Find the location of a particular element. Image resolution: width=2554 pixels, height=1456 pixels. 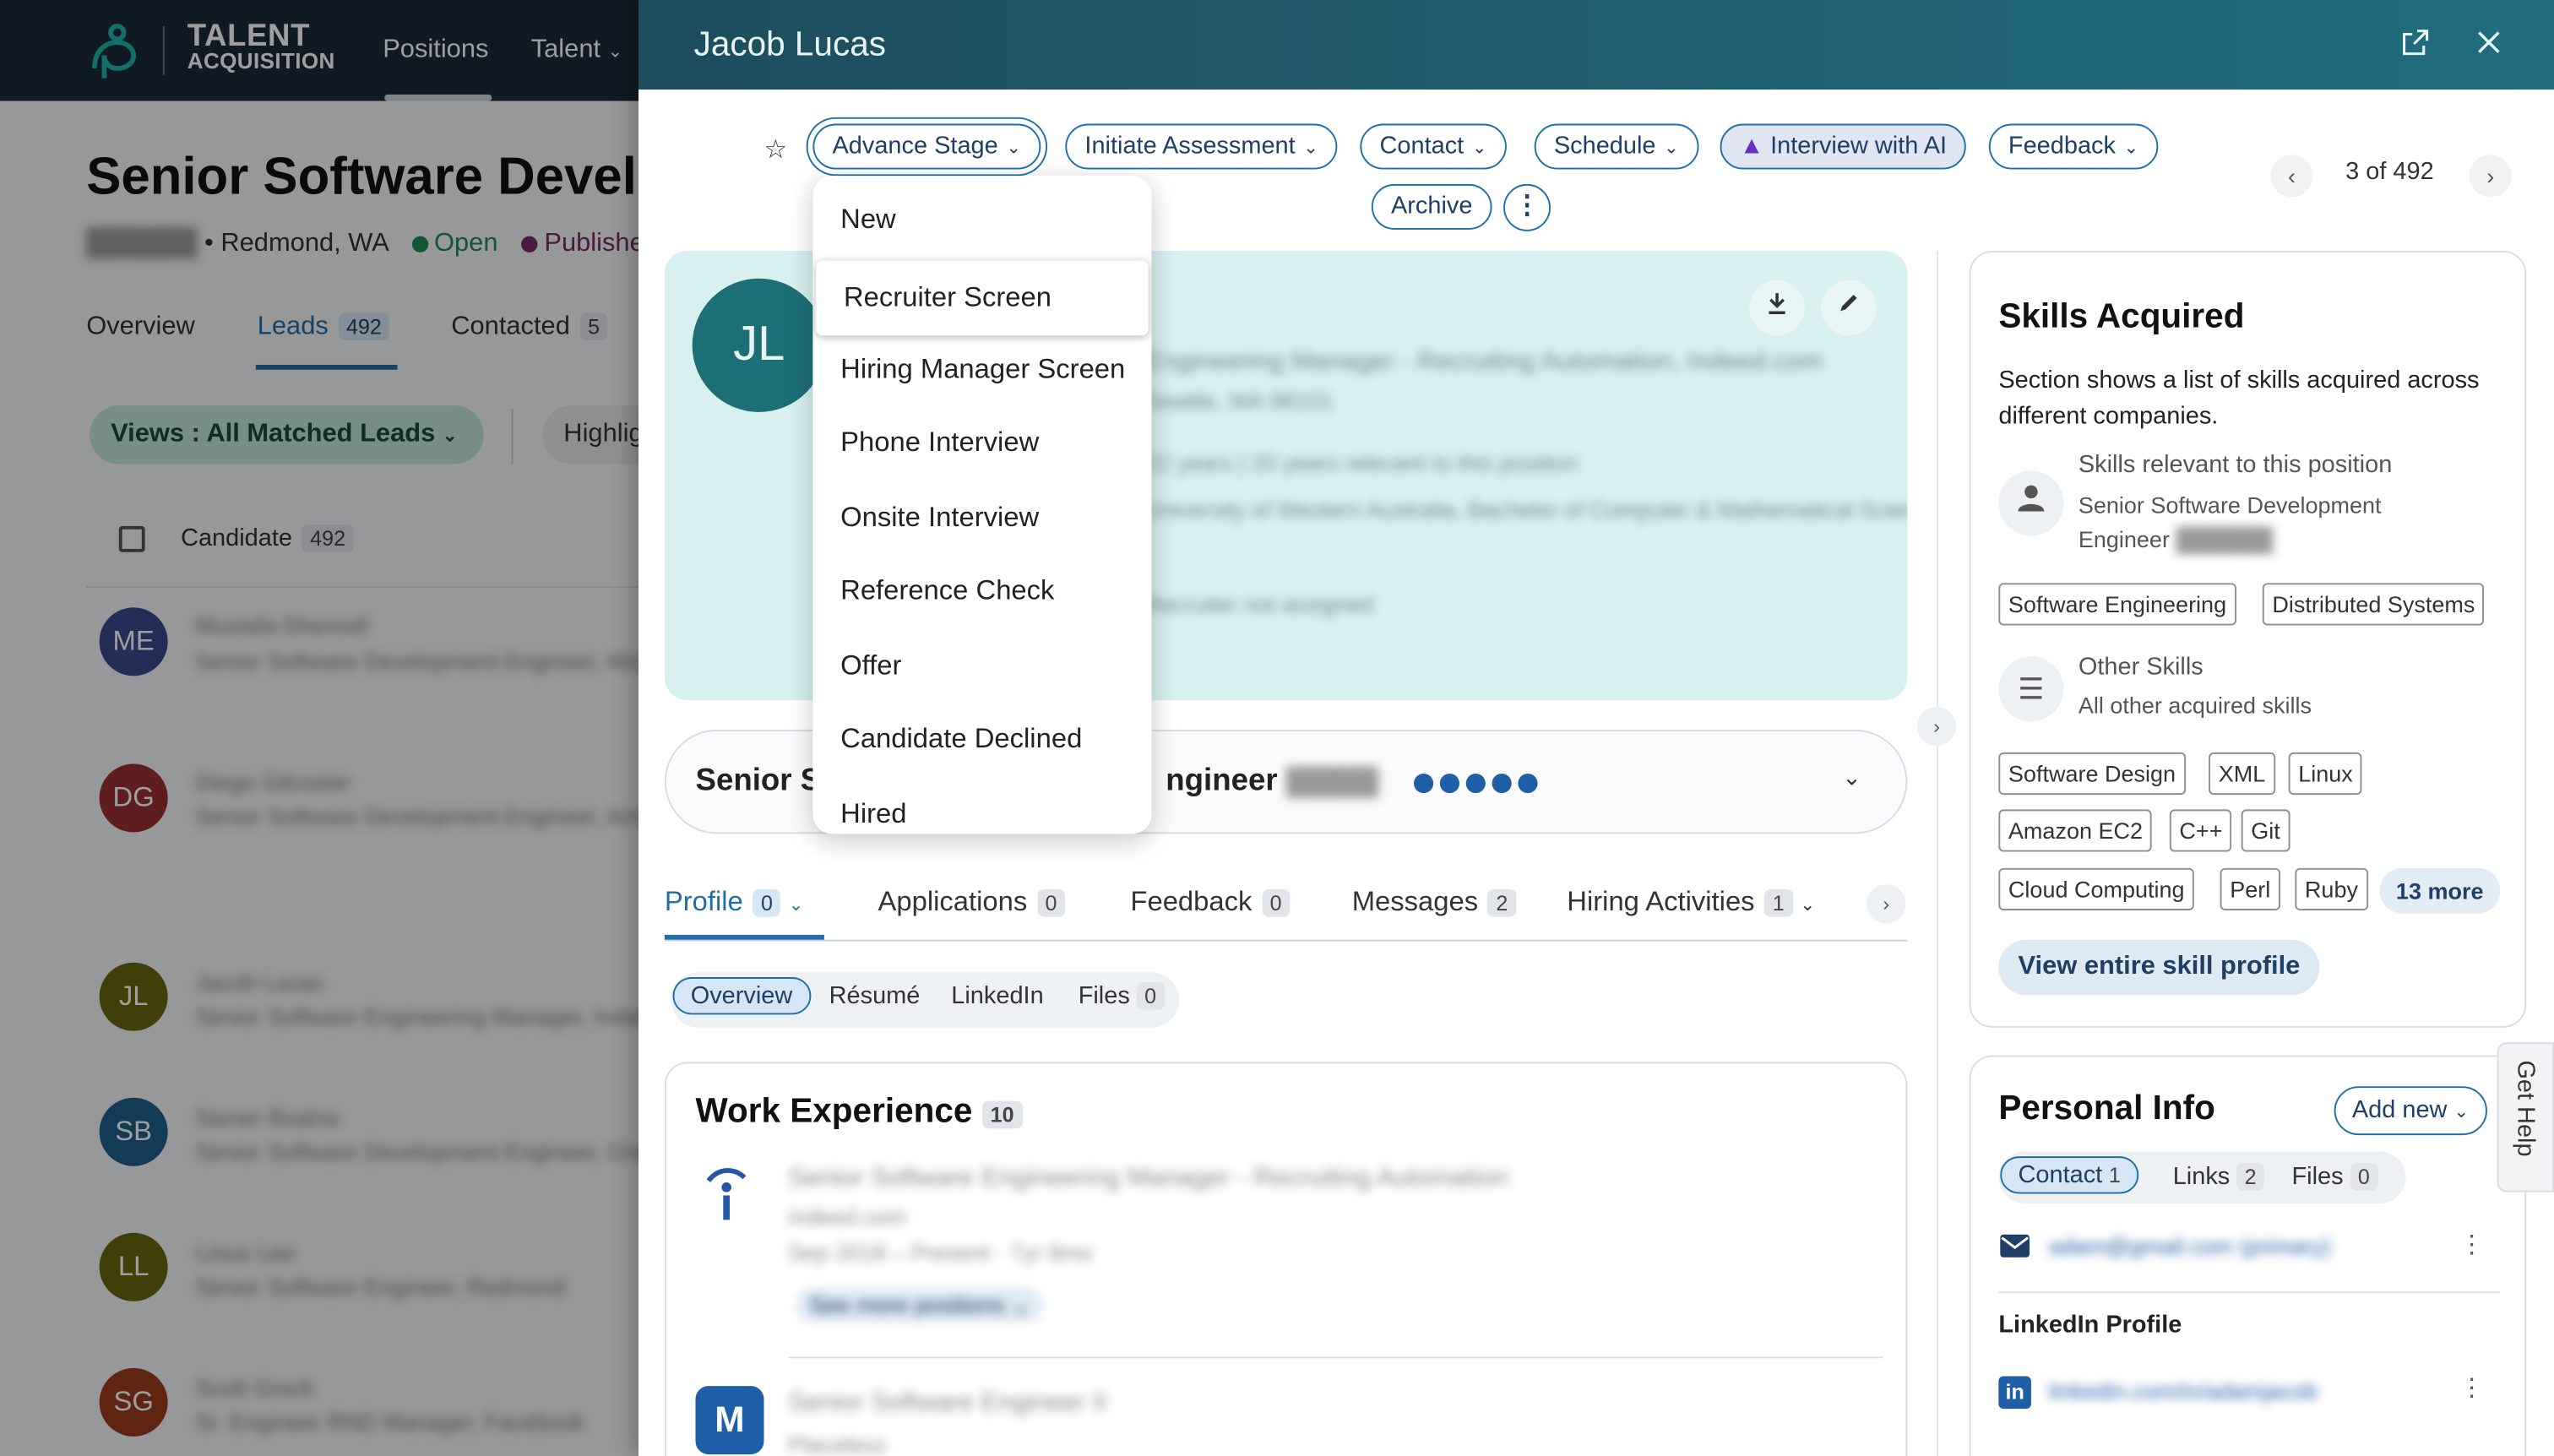

close-icon is located at coordinates (2489, 45).